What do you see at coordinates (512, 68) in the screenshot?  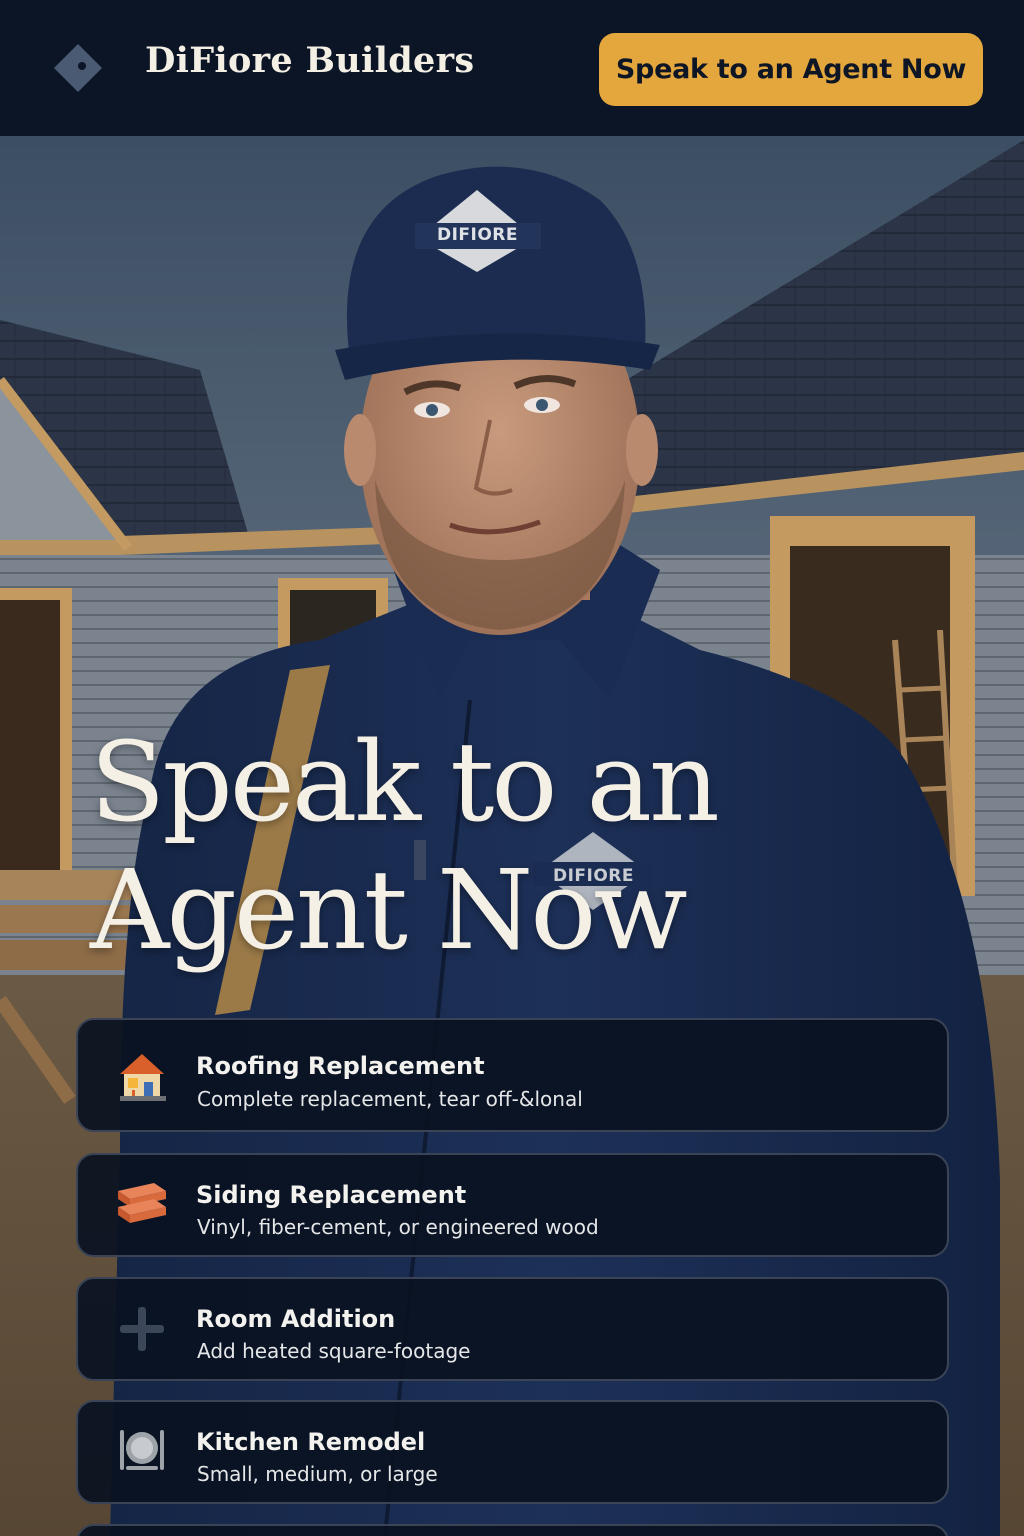 I see `site-header: DiFiore Builders Speak to an Agent Now` at bounding box center [512, 68].